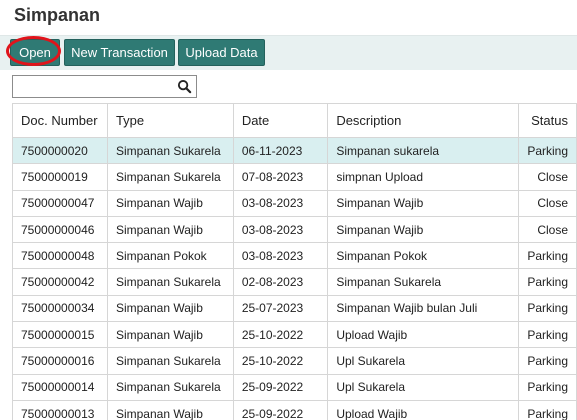 Image resolution: width=577 pixels, height=420 pixels. Describe the element at coordinates (60, 177) in the screenshot. I see `cell-doc-number: 7500000019` at that location.